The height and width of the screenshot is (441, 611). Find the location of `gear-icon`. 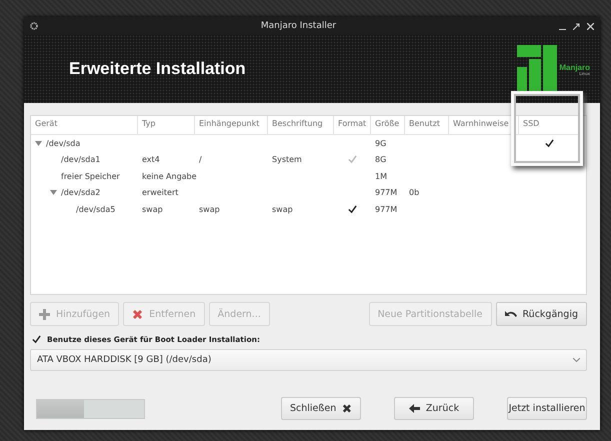

gear-icon is located at coordinates (34, 26).